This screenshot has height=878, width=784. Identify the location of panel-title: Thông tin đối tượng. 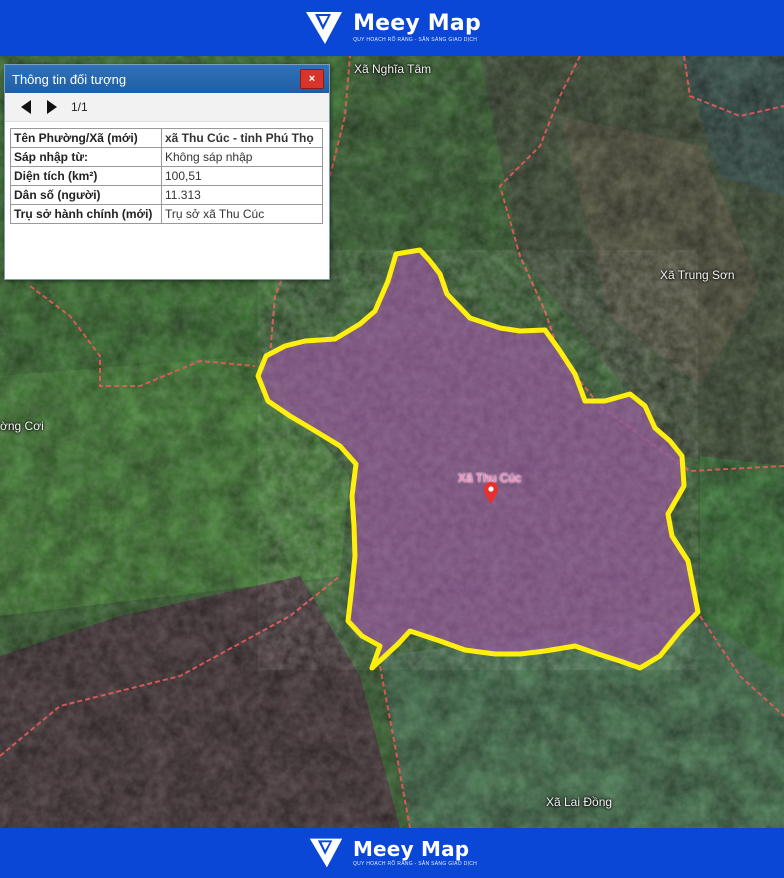
(69, 79).